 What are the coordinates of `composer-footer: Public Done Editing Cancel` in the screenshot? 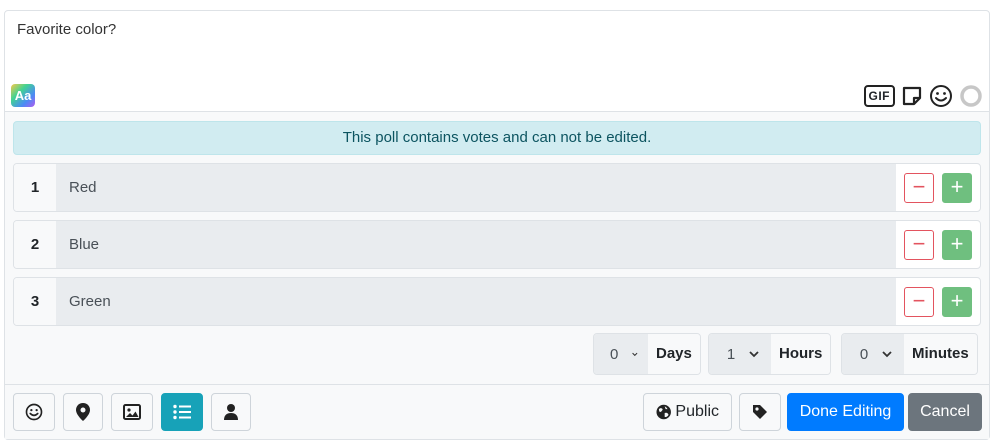 It's located at (497, 411).